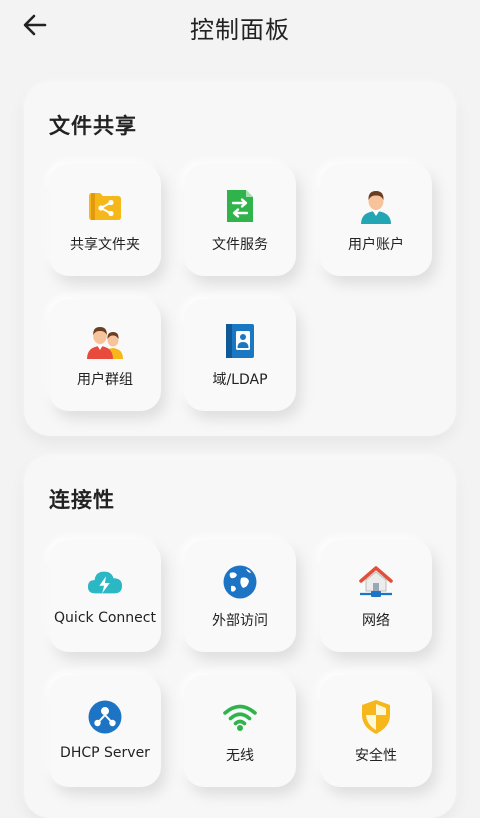  I want to click on header: 控制面板, so click(240, 26).